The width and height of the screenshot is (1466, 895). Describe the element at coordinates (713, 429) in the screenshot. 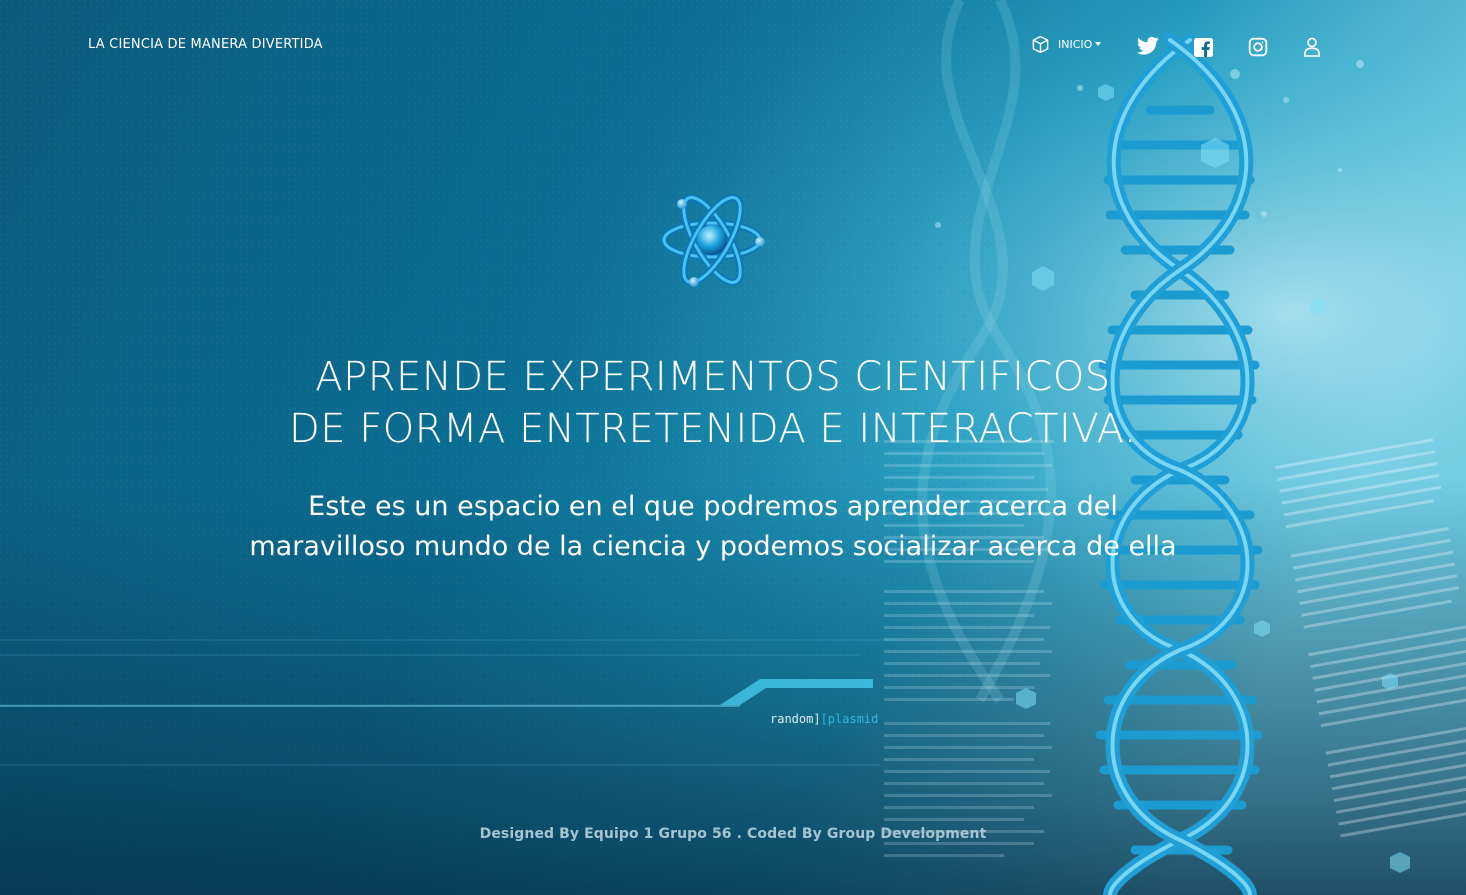

I see `hero-title-line-2: DE FORMA ENTRETENIDA E INTERACTIVA.` at that location.